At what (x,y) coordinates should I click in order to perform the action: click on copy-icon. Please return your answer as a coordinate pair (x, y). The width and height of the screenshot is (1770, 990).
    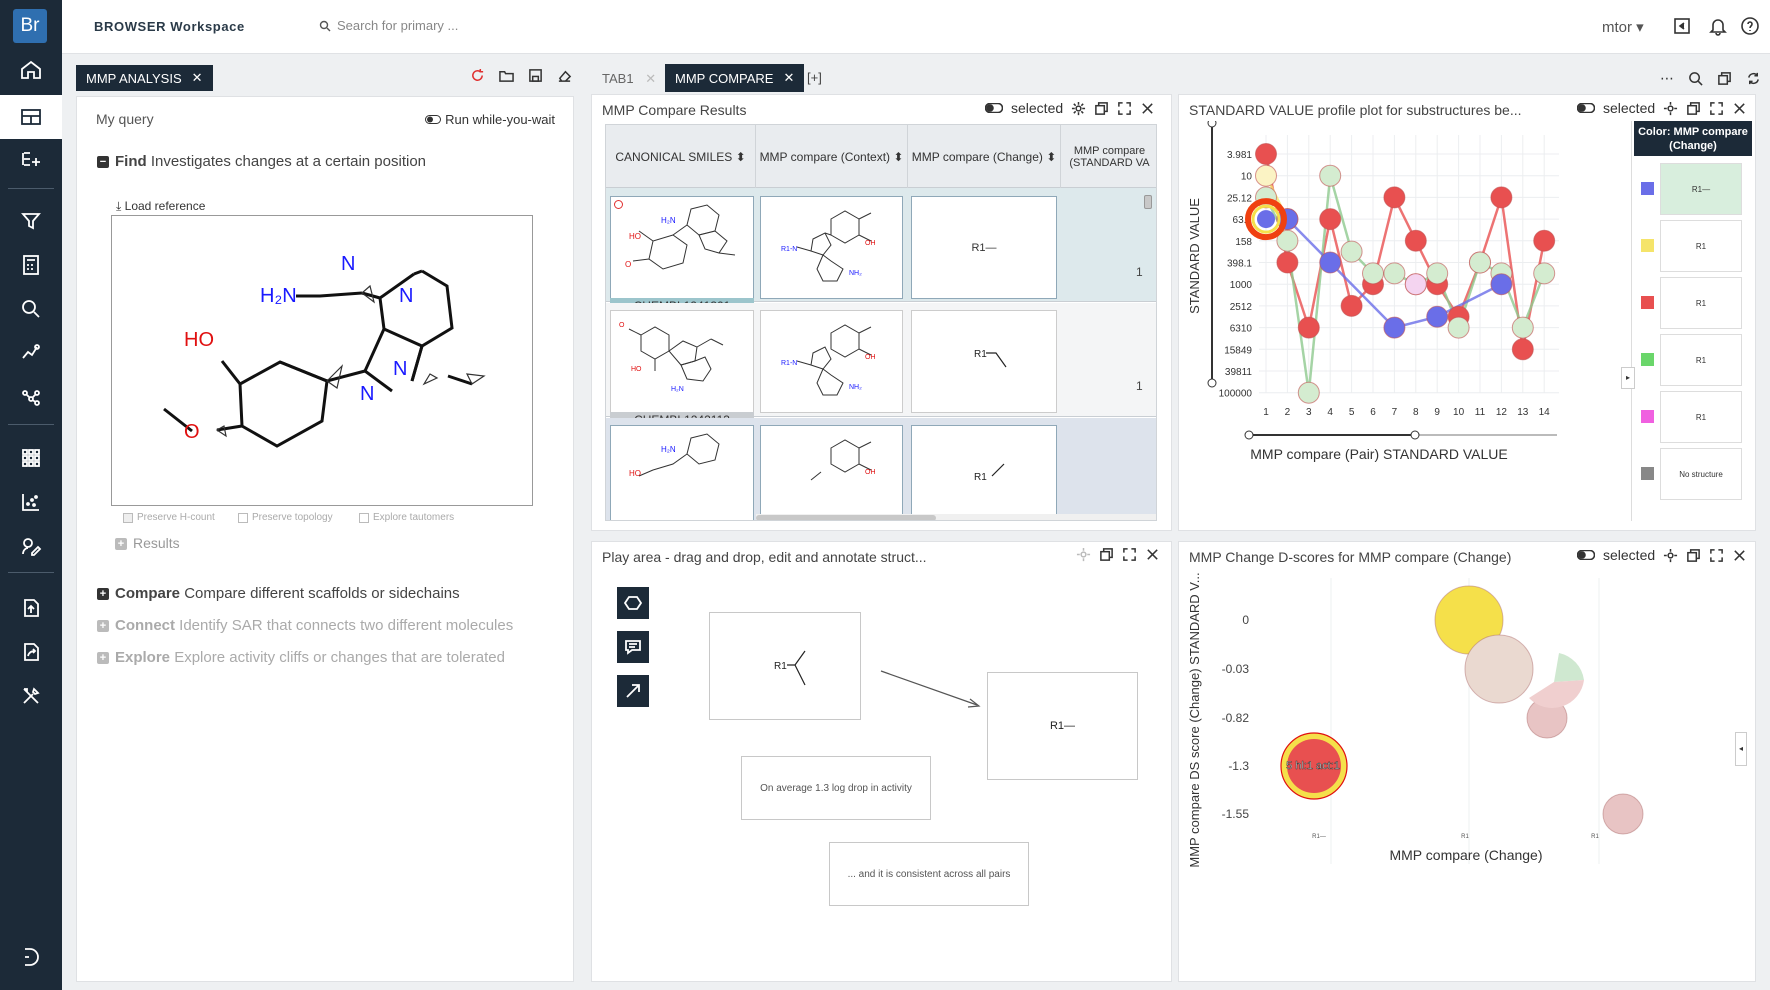
    Looking at the image, I should click on (1724, 78).